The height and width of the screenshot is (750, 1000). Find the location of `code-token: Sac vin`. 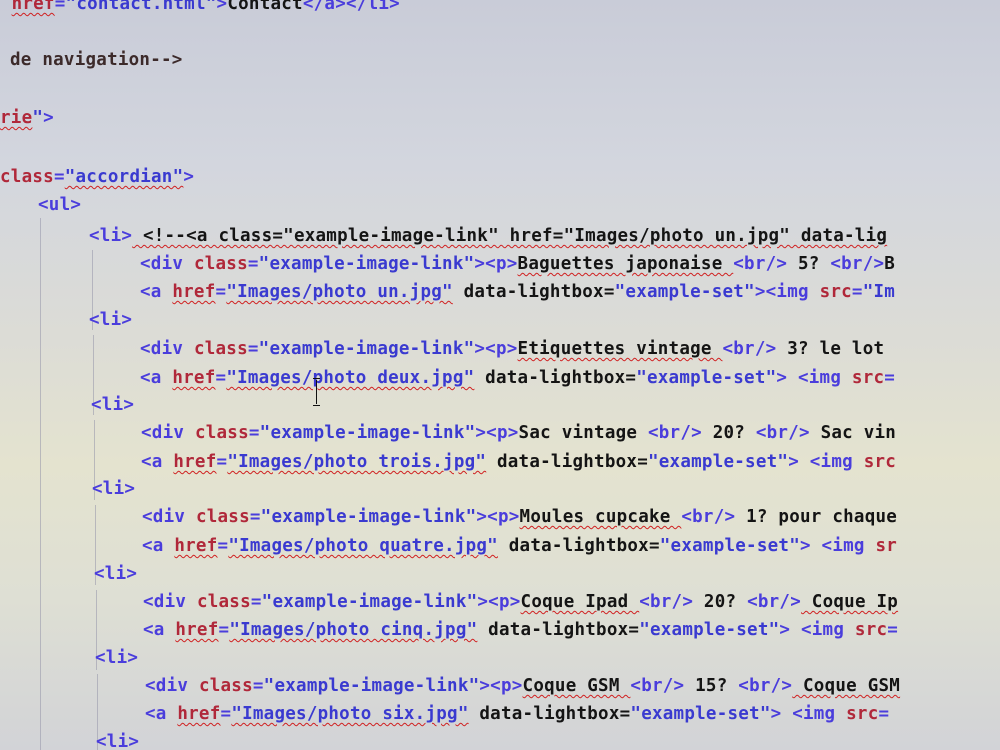

code-token: Sac vin is located at coordinates (853, 433).